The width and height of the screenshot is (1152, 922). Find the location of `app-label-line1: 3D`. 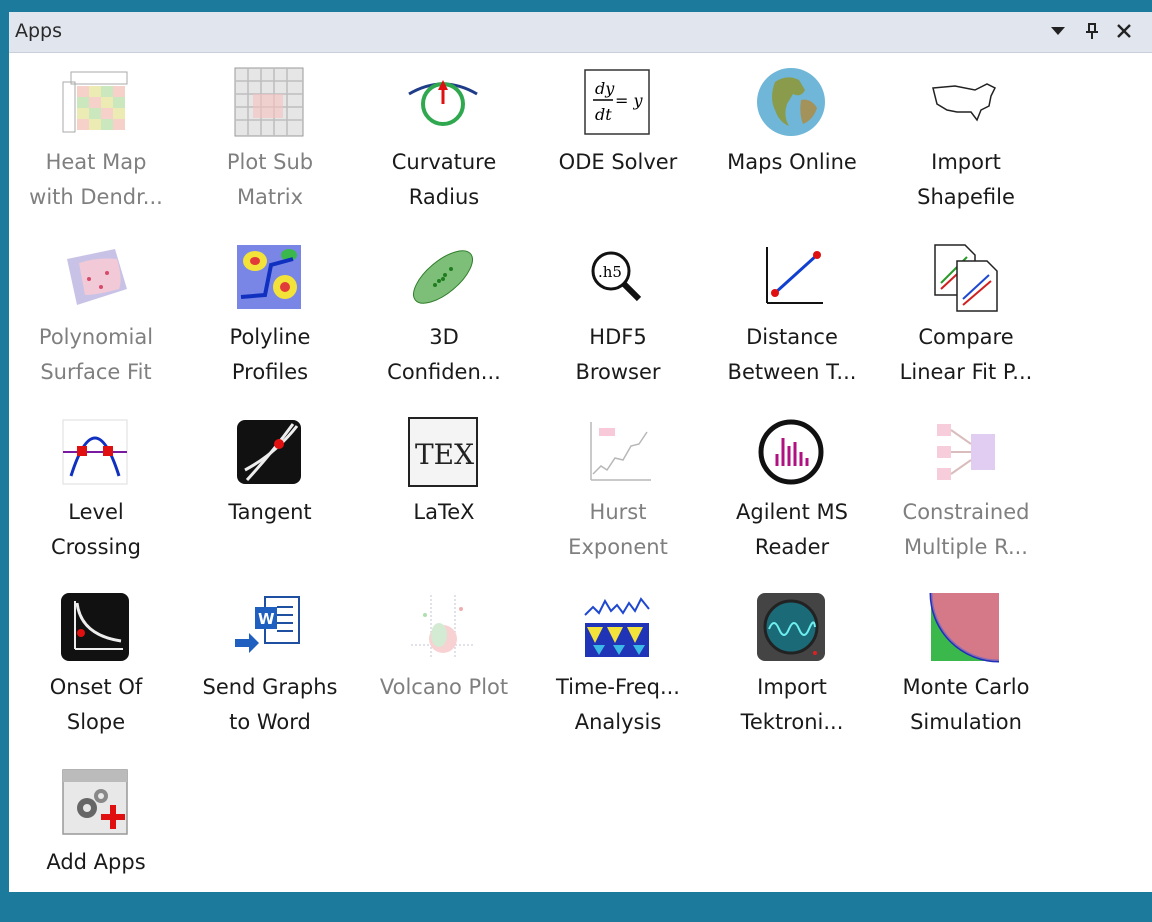

app-label-line1: 3D is located at coordinates (444, 337).